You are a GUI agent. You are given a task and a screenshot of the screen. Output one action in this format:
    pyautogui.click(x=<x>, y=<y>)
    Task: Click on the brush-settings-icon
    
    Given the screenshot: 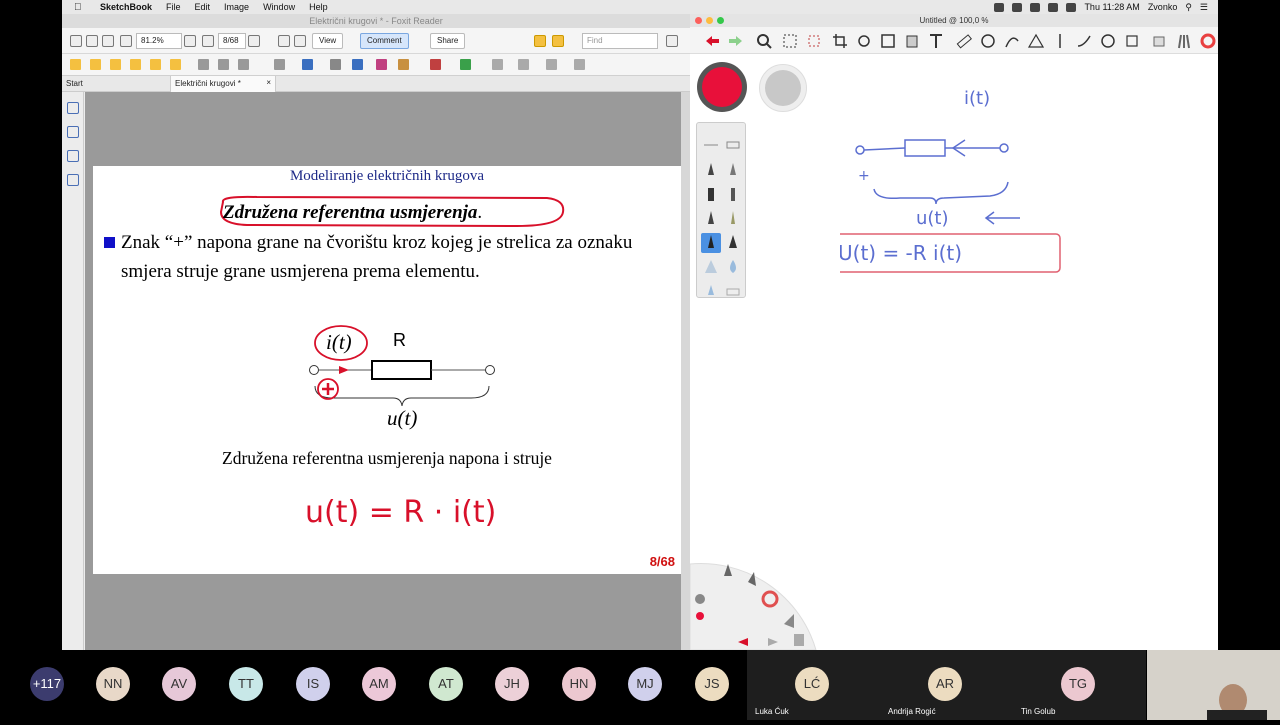 What is the action you would take?
    pyautogui.click(x=711, y=145)
    